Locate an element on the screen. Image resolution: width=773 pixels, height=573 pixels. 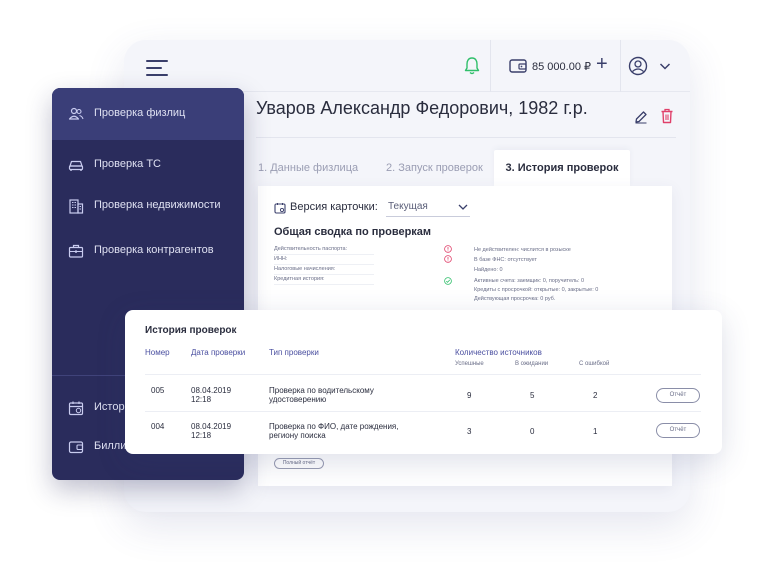
summary-value: Не действителен: числится в розыске is located at coordinates (522, 250).